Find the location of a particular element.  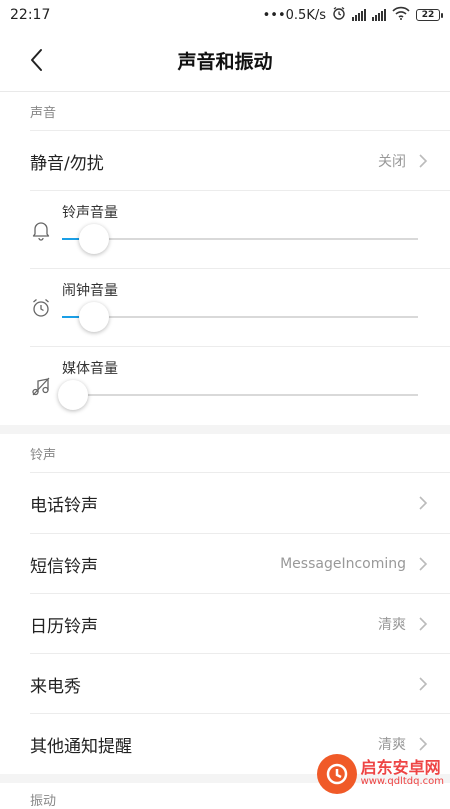

chevron-left-icon is located at coordinates (36, 60).